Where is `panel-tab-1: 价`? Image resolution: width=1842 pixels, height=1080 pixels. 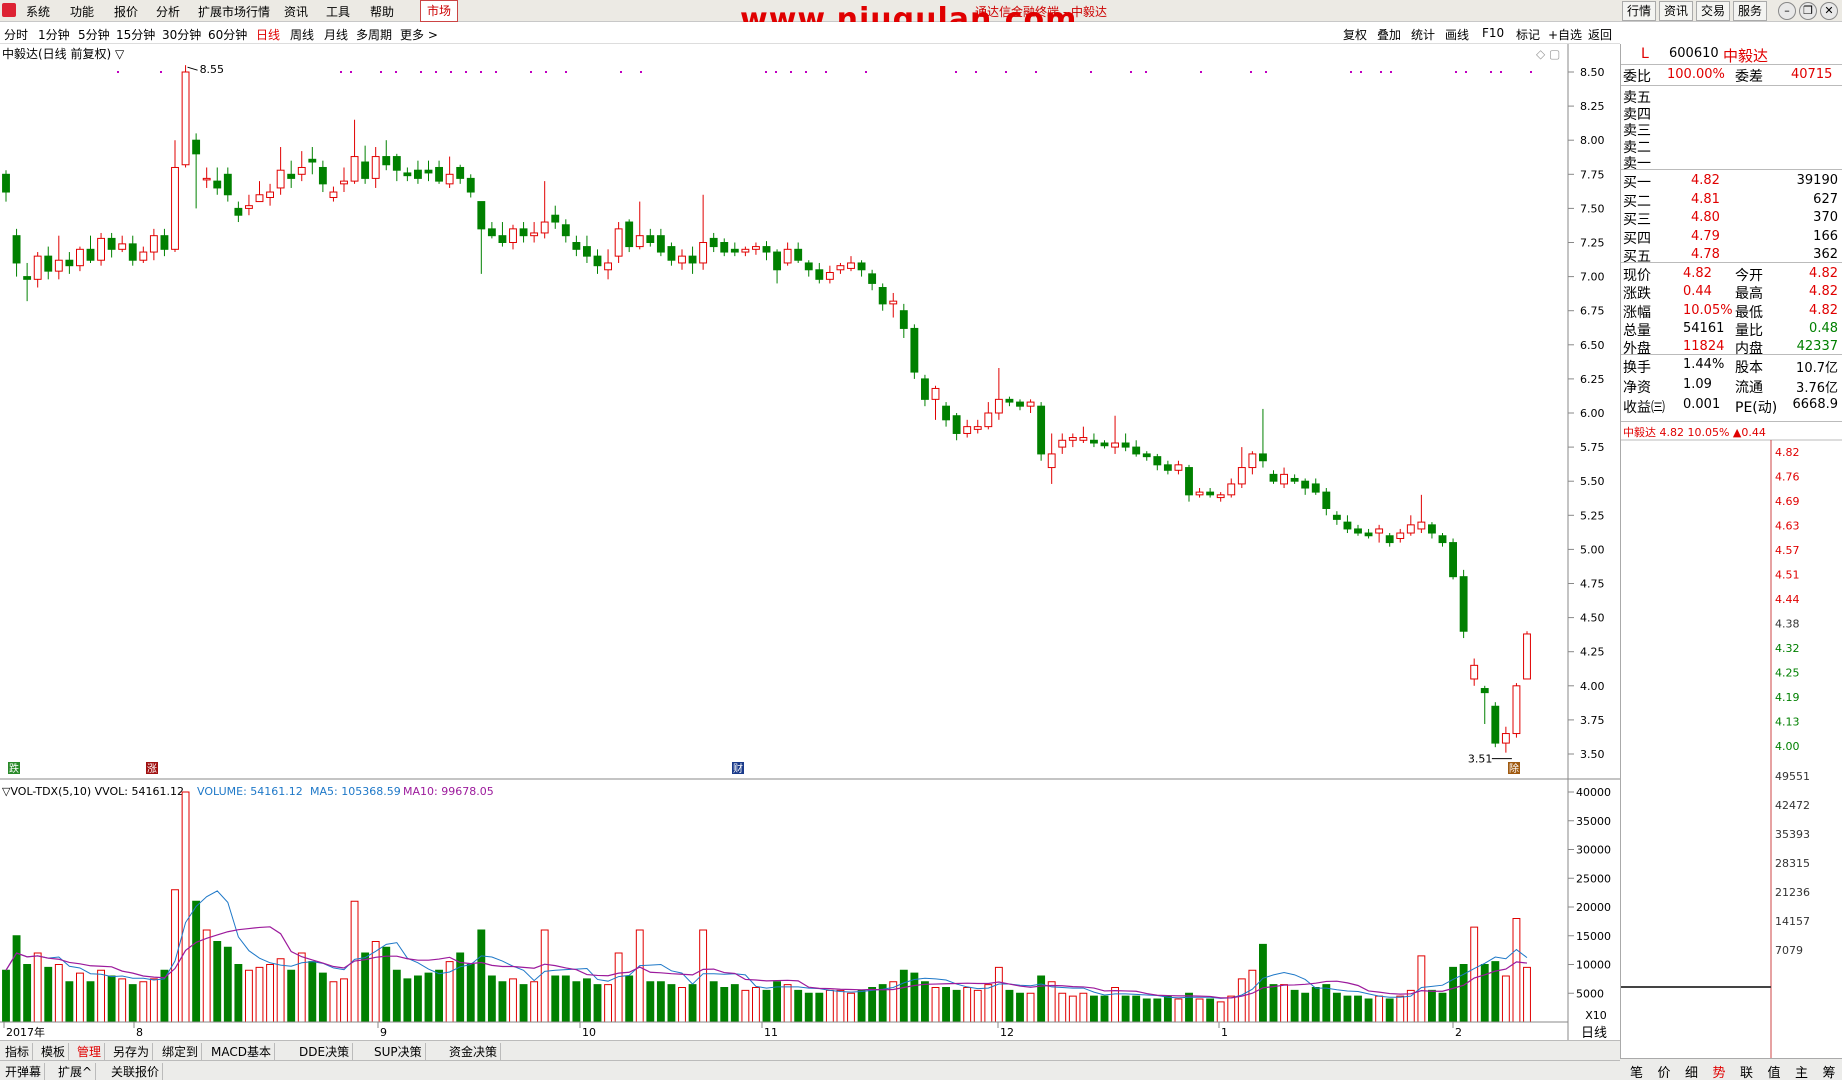
panel-tab-1: 价 is located at coordinates (1664, 1071).